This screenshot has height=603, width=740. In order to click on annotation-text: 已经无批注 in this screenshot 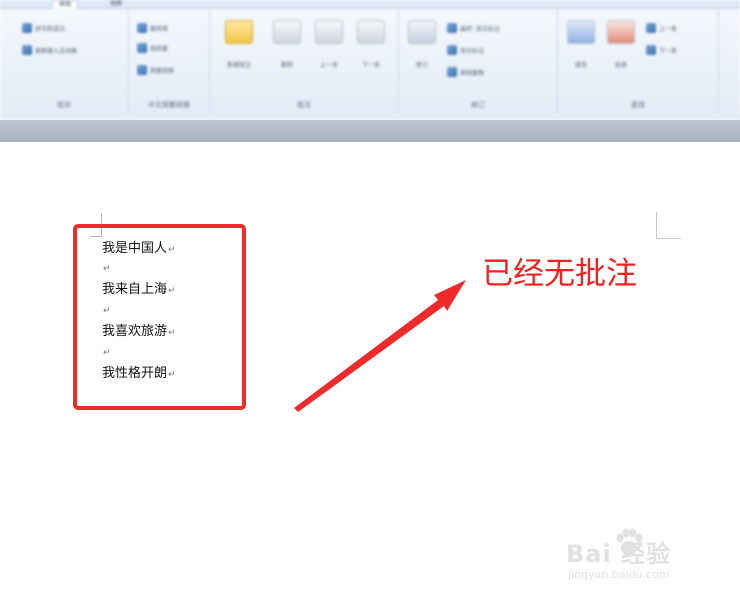, I will do `click(559, 274)`.